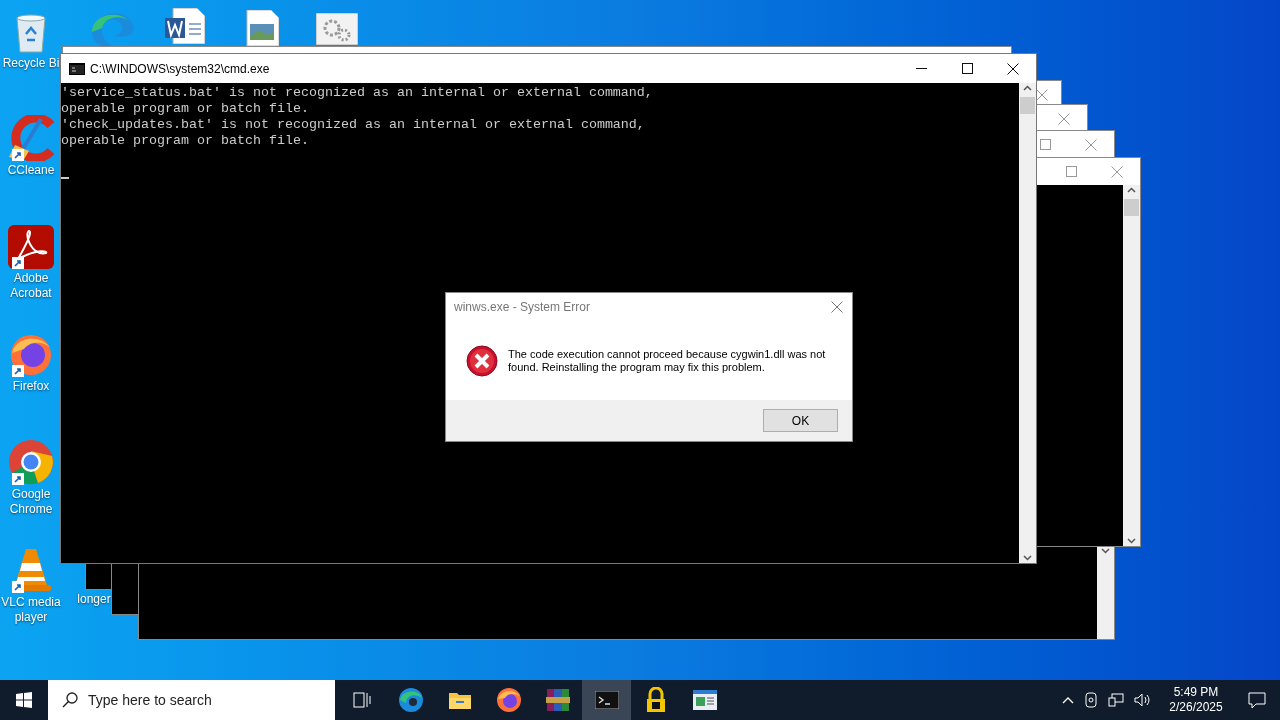  I want to click on padlock-icon, so click(655, 700).